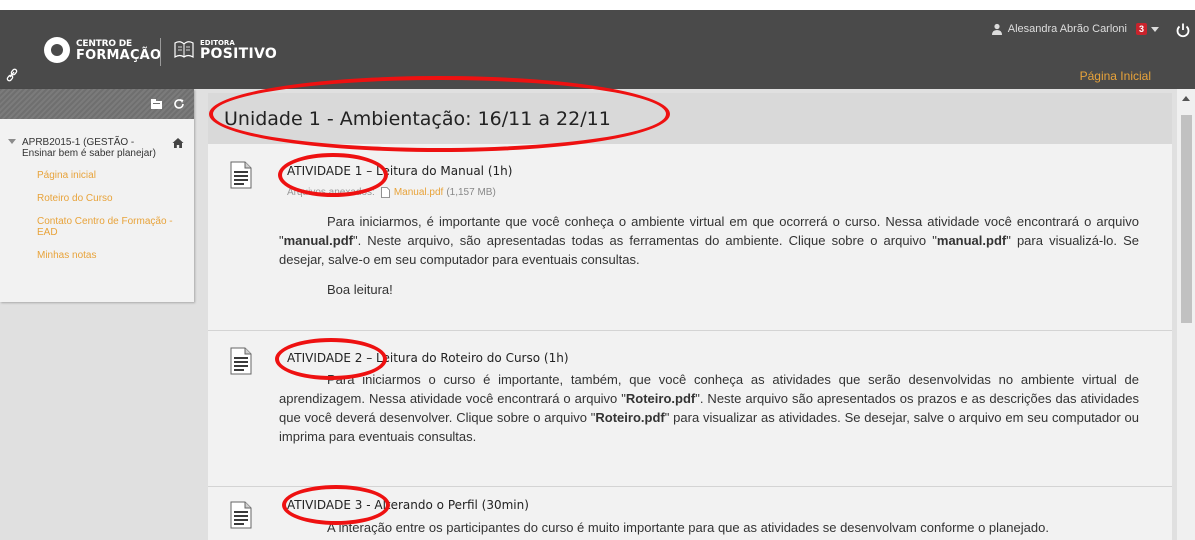  I want to click on sidebar-link-contato: Contato Centro de Formação - EAD, so click(110, 227).